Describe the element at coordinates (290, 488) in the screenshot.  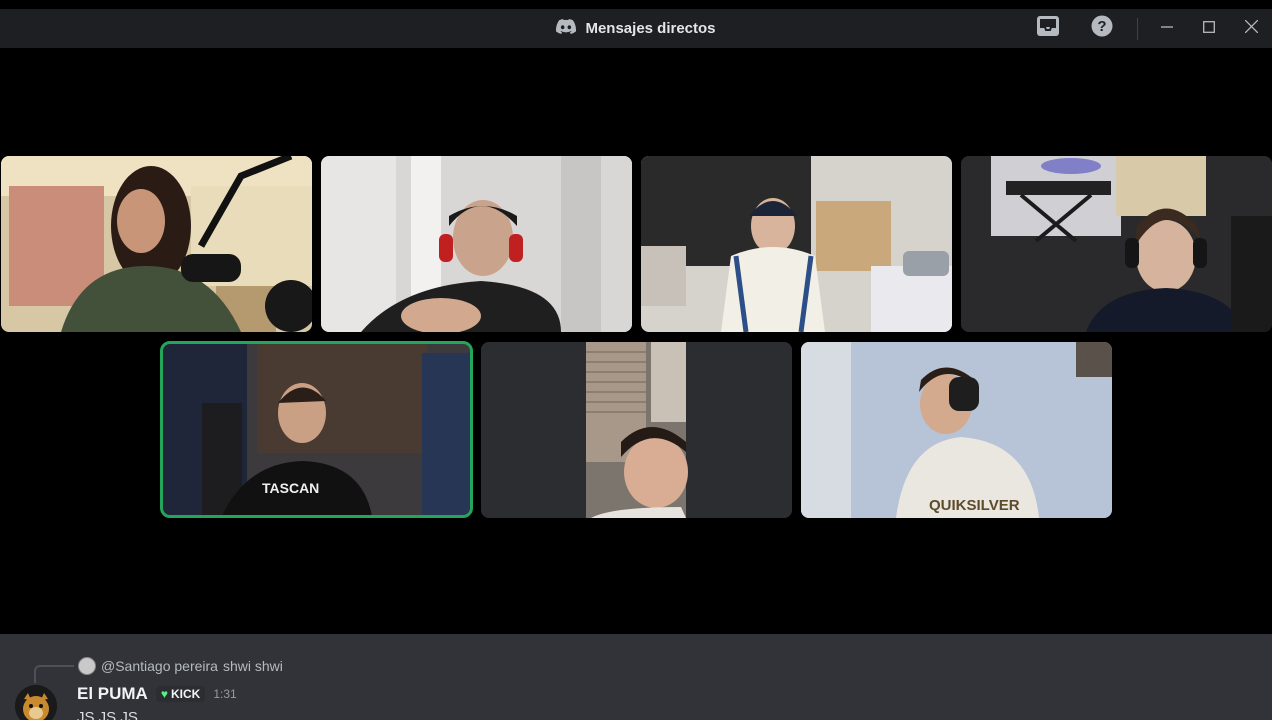
I see `svg-text: TASCAN` at that location.